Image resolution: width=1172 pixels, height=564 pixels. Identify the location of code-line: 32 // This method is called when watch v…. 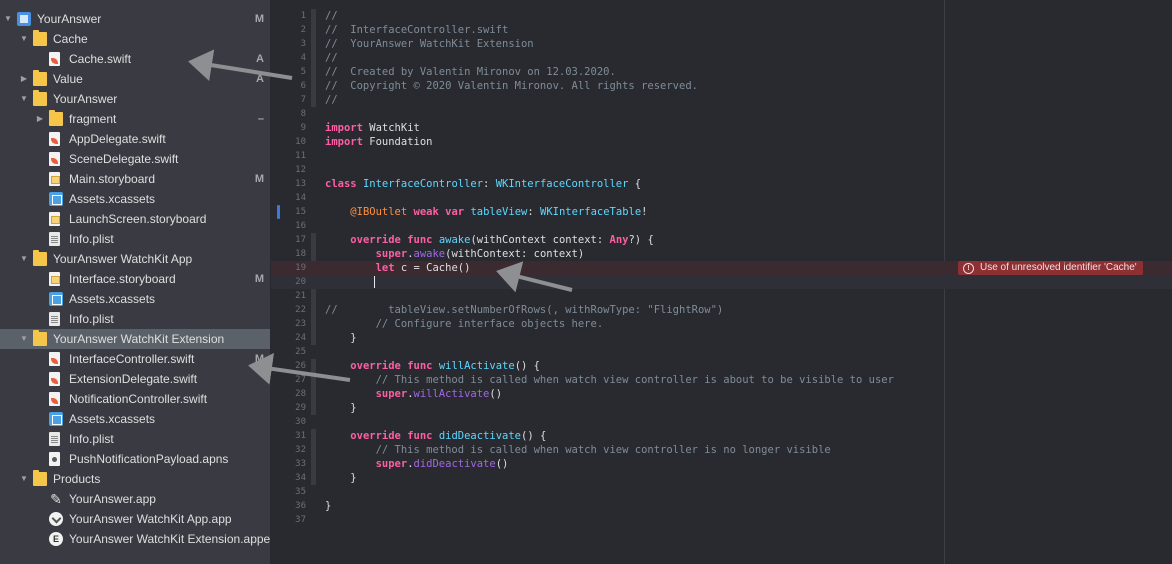
(721, 450).